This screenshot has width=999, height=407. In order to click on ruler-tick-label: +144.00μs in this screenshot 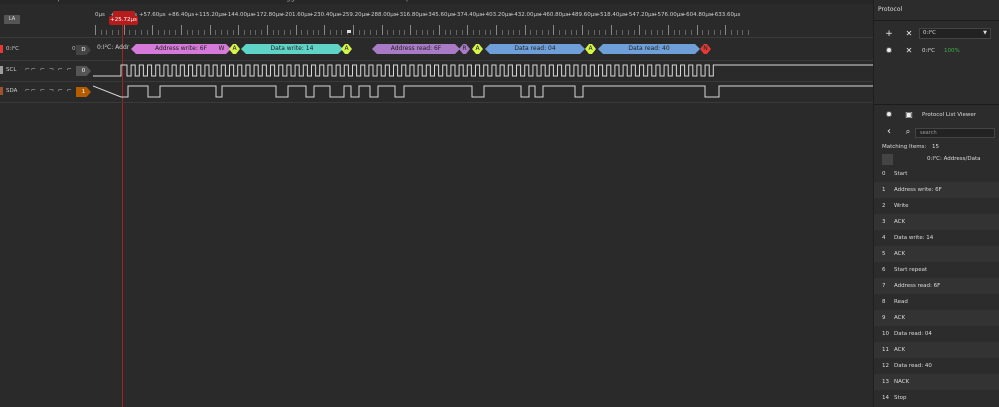, I will do `click(238, 15)`.